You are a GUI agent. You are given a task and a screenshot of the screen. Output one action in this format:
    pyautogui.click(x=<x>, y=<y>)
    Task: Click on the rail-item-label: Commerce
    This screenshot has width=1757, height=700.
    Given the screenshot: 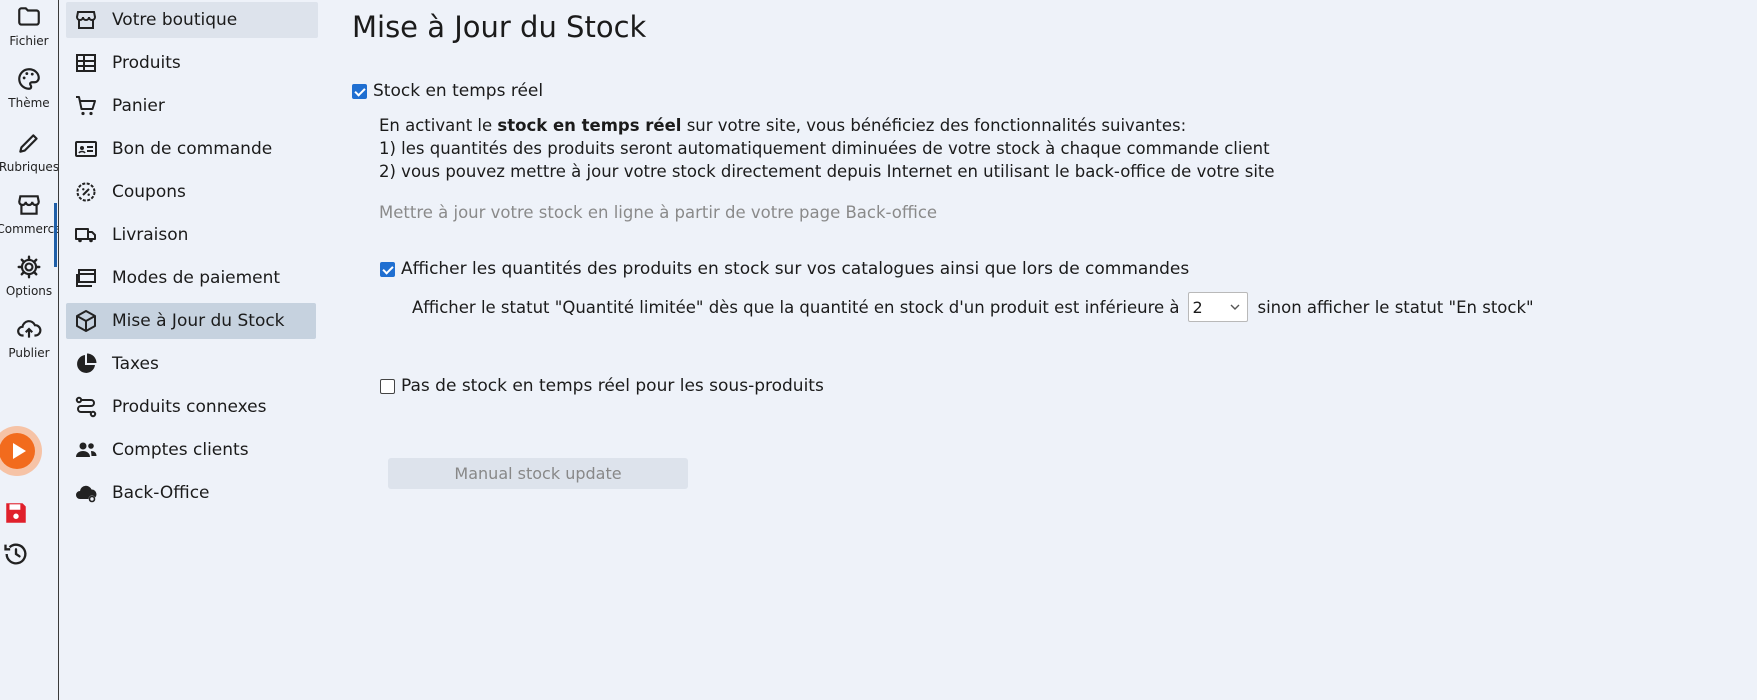 What is the action you would take?
    pyautogui.click(x=29, y=229)
    